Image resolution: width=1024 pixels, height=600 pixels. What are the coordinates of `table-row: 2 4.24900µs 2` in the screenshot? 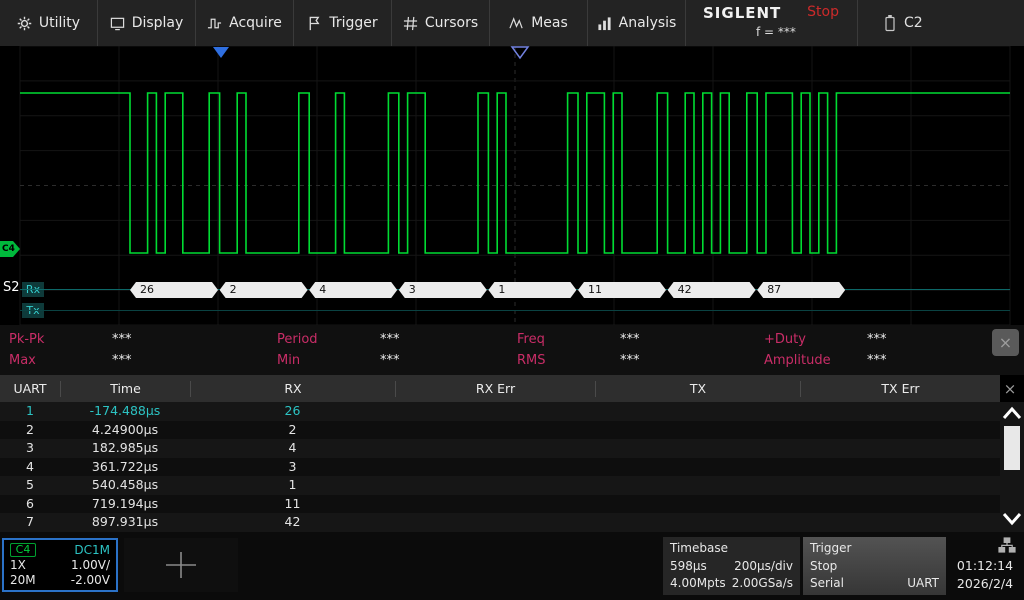 It's located at (500, 430).